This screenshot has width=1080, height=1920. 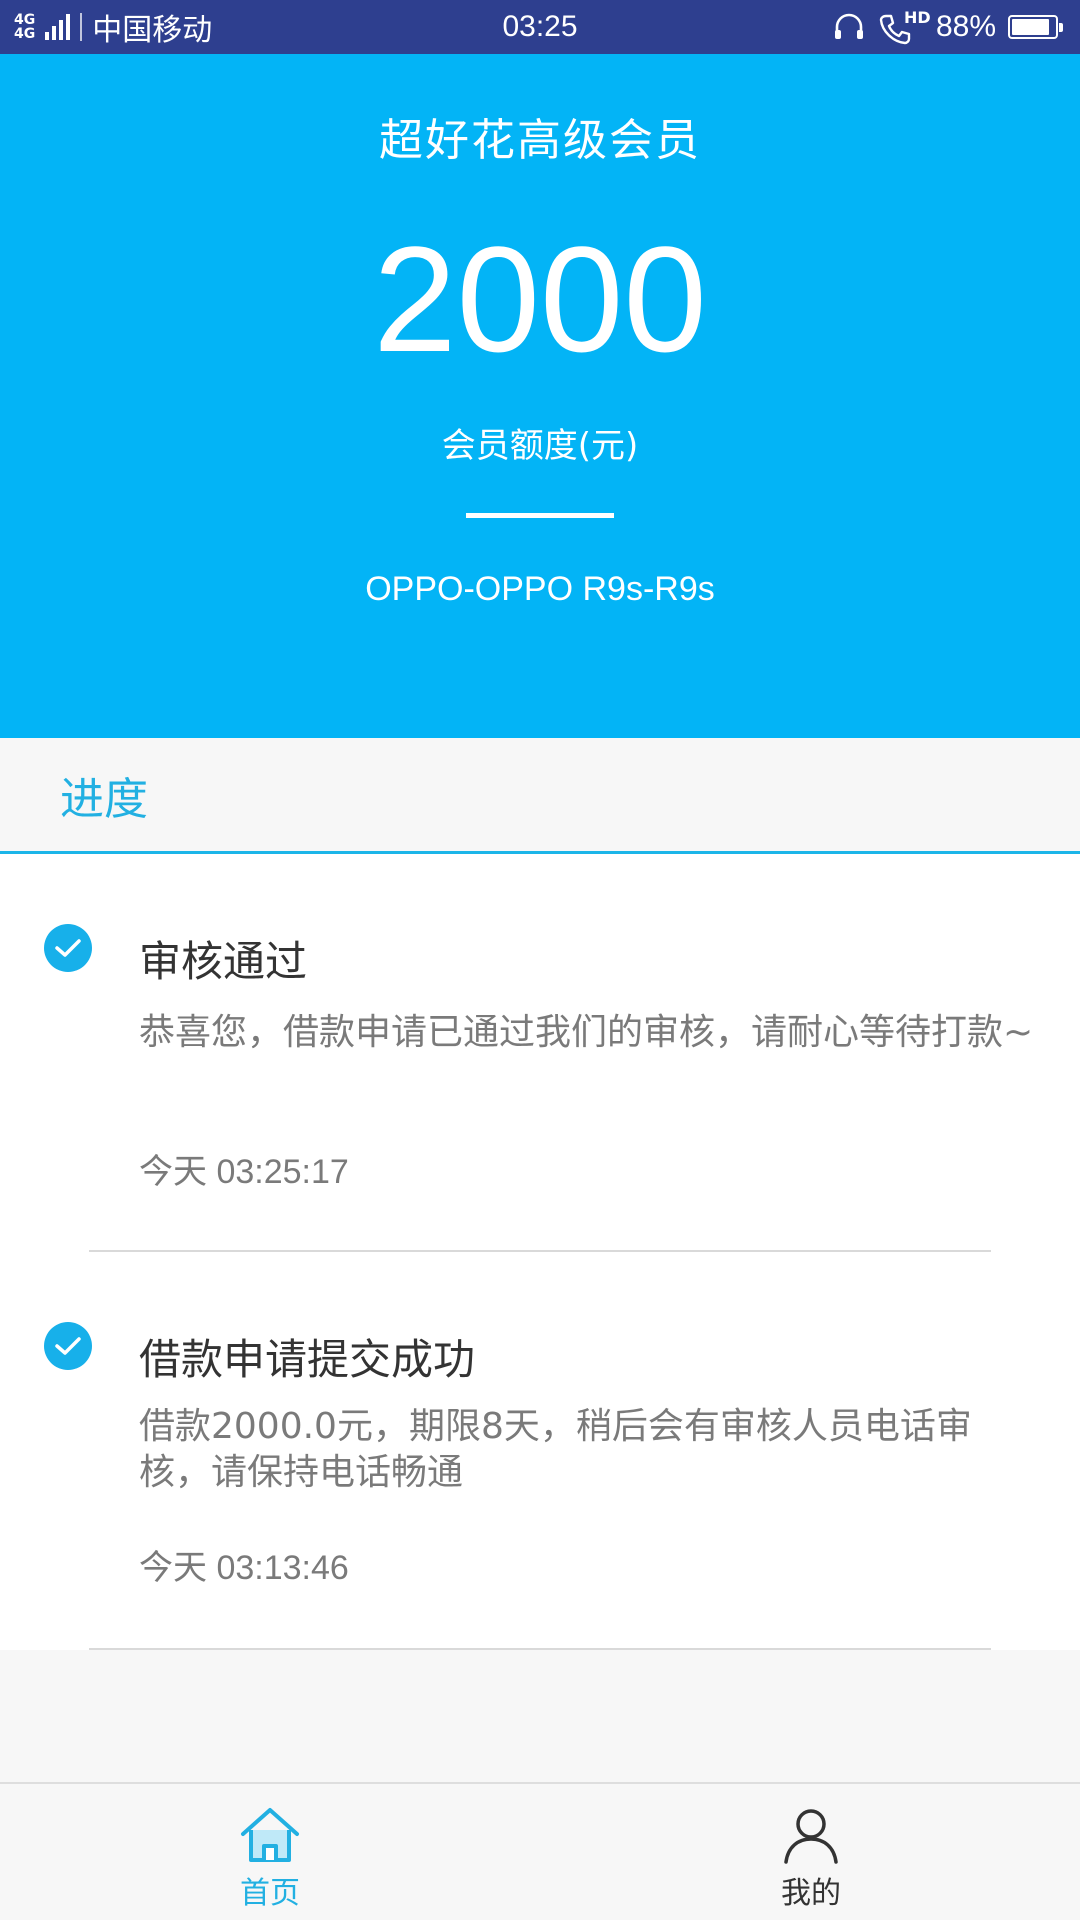 I want to click on member-title: 超好花高级会员, so click(x=540, y=140).